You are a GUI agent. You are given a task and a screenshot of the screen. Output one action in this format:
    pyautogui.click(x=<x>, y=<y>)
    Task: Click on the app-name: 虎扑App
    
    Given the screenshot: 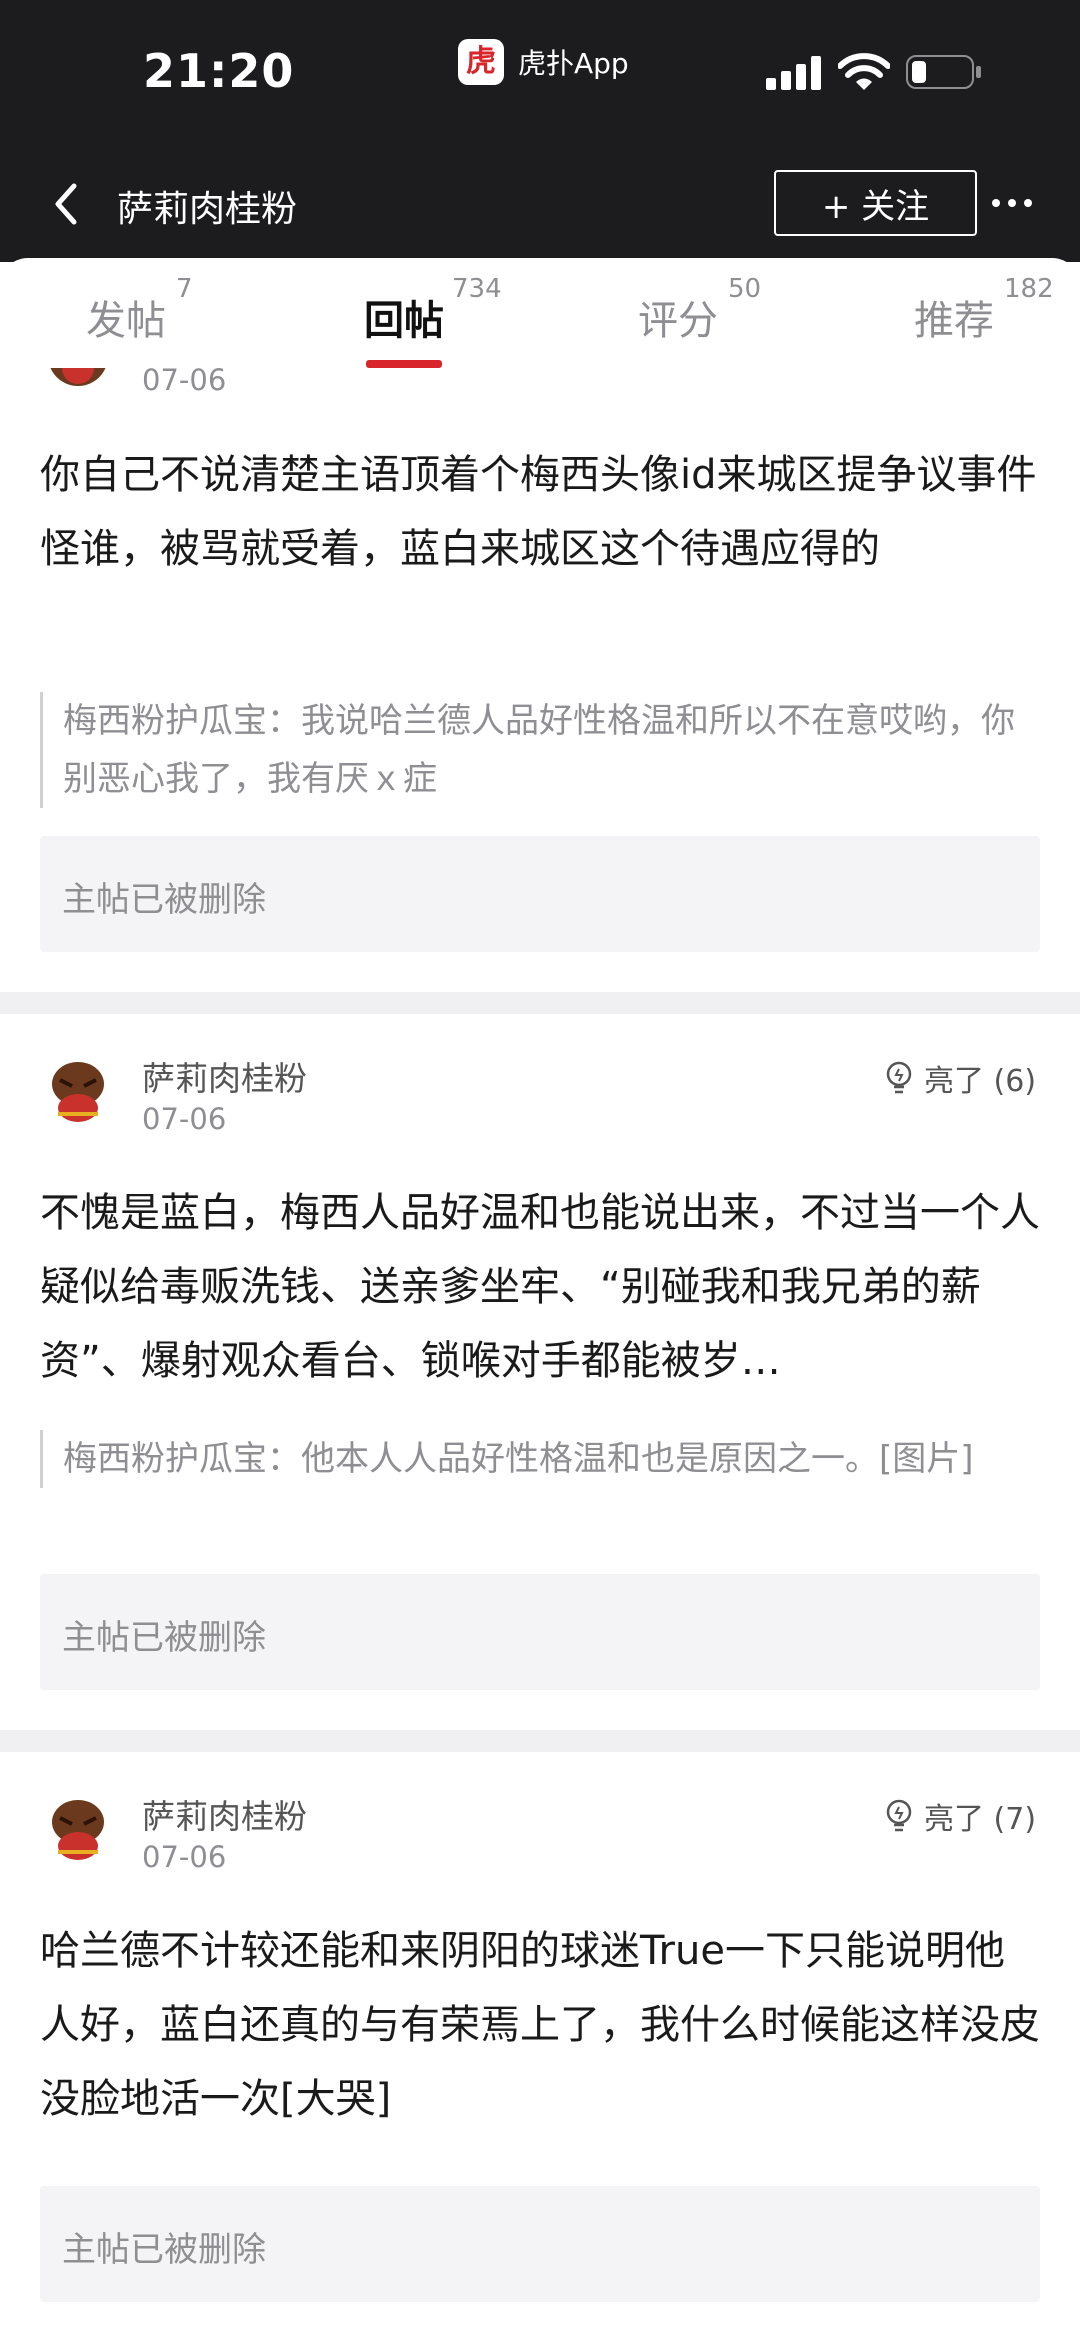 What is the action you would take?
    pyautogui.click(x=573, y=63)
    